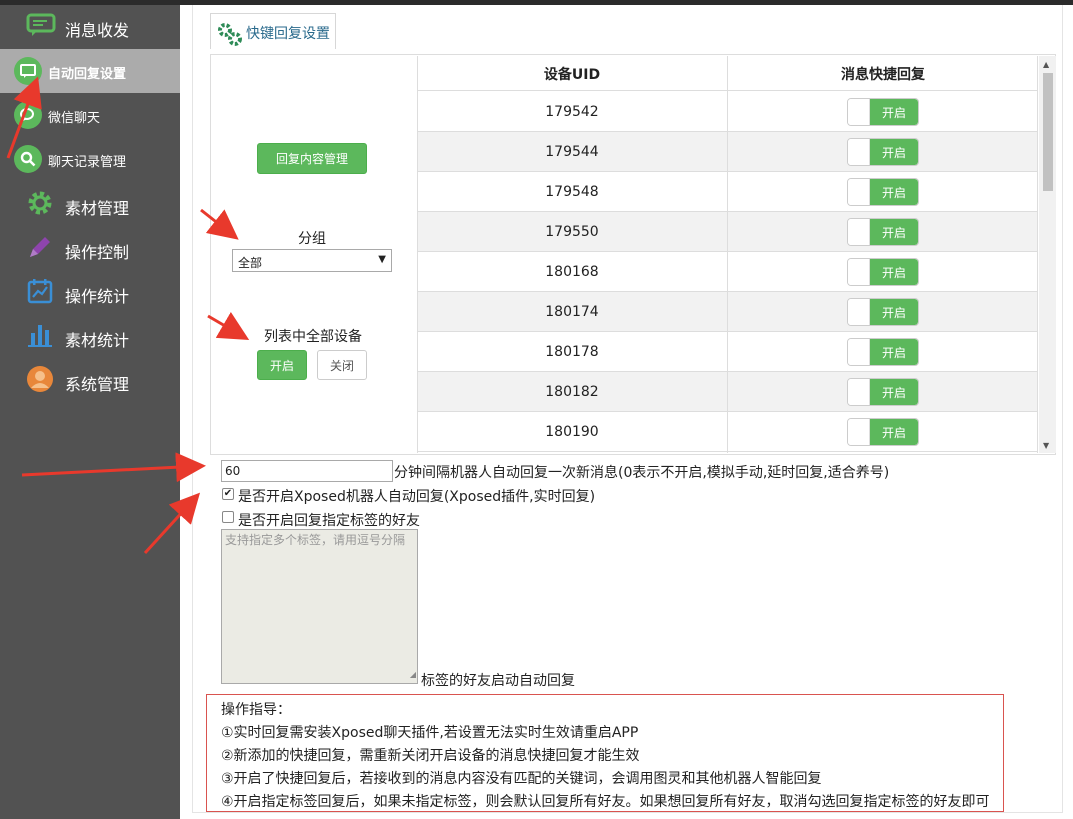  Describe the element at coordinates (40, 379) in the screenshot. I see `user-icon` at that location.